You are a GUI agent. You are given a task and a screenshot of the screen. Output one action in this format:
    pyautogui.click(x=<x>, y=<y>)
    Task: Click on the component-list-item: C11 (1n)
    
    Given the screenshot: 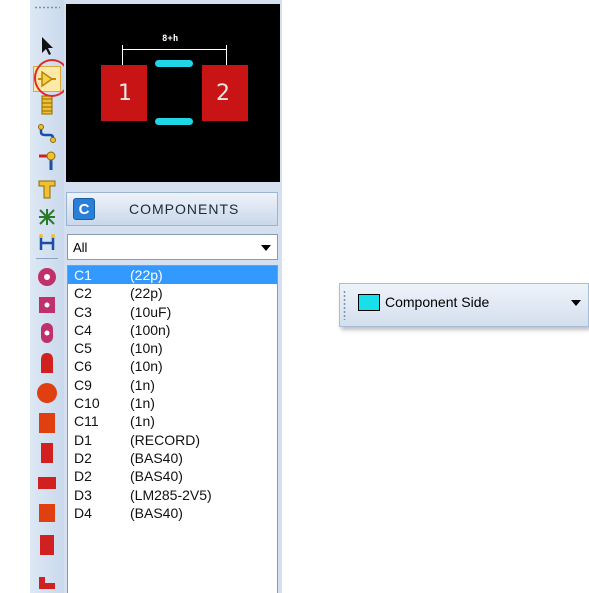 What is the action you would take?
    pyautogui.click(x=172, y=421)
    